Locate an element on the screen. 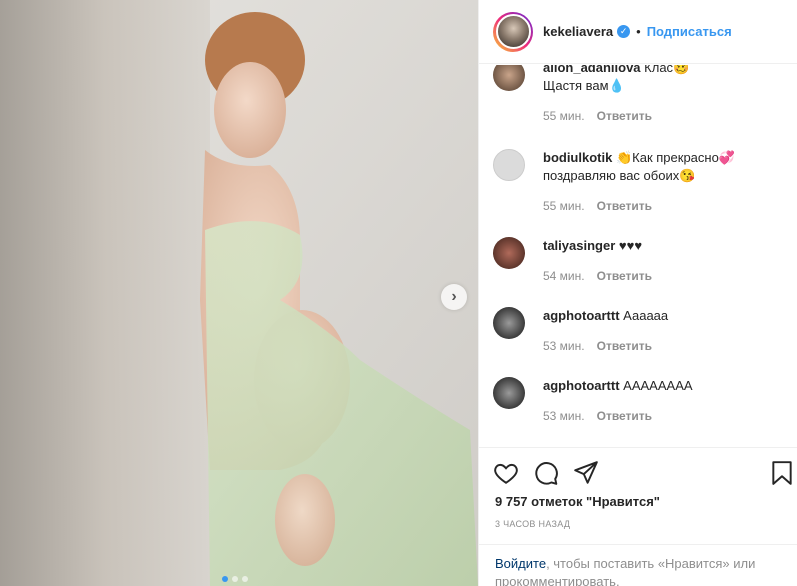 Image resolution: width=797 pixels, height=586 pixels. follow-button: Подписаться is located at coordinates (689, 31).